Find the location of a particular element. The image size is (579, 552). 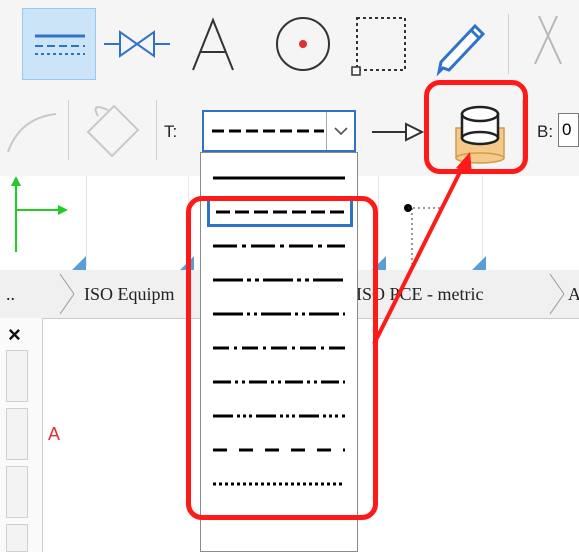

scissors-button is located at coordinates (546, 44).